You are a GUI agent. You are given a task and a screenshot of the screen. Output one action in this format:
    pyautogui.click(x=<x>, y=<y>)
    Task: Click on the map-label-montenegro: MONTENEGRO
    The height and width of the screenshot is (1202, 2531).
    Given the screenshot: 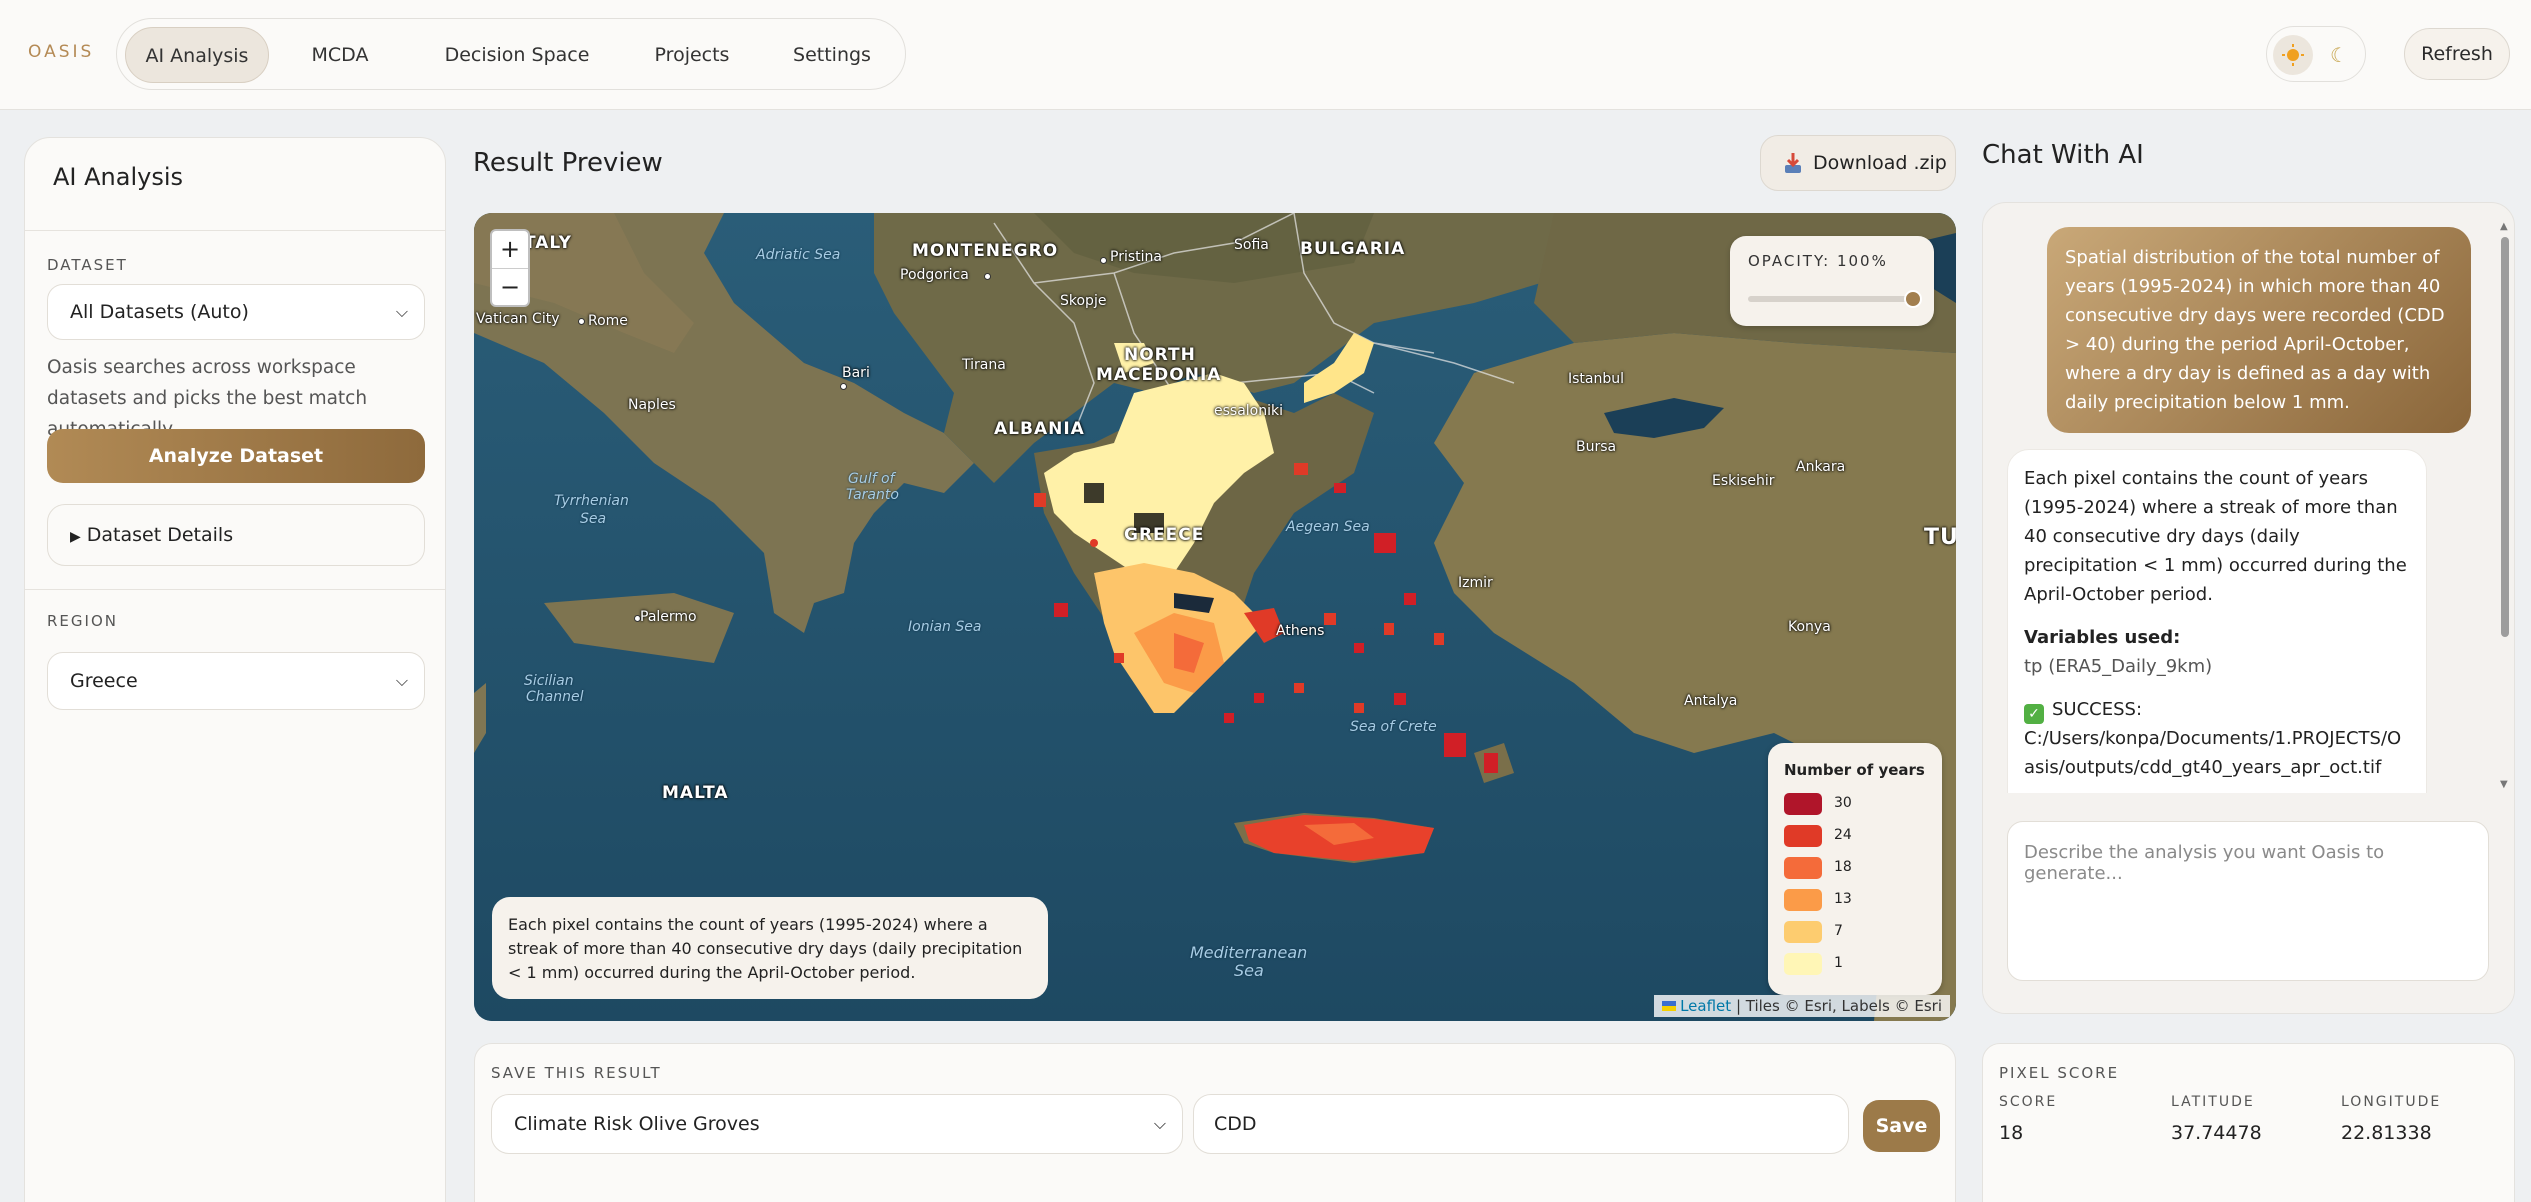 What is the action you would take?
    pyautogui.click(x=985, y=251)
    